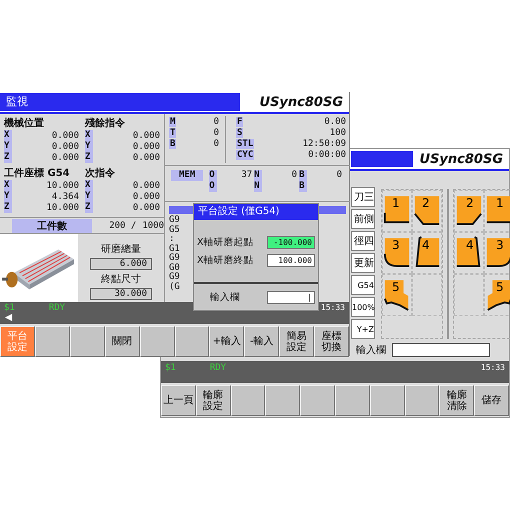 The width and height of the screenshot is (510, 510). I want to click on program-value: 37, so click(247, 175).